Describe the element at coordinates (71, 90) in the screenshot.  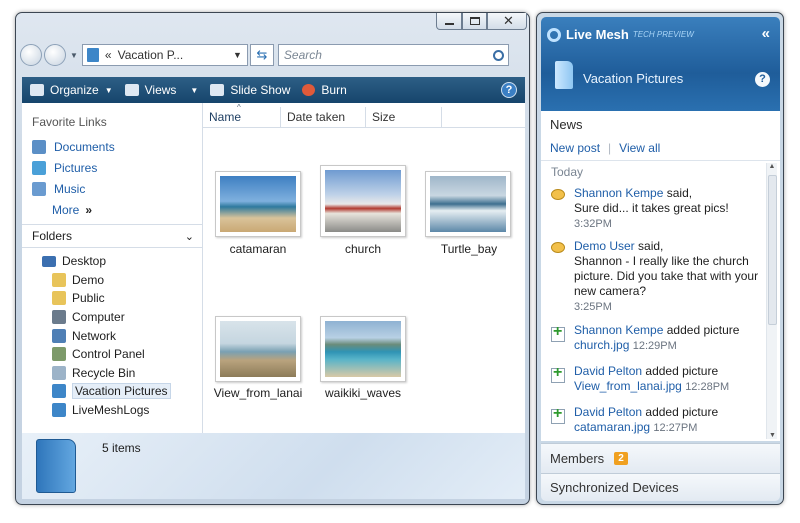
I see `organize-button: Organize ▼` at that location.